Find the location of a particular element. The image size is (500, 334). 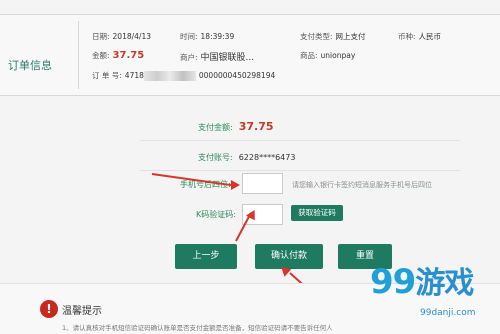

code-label: K码验证码: is located at coordinates (216, 214).